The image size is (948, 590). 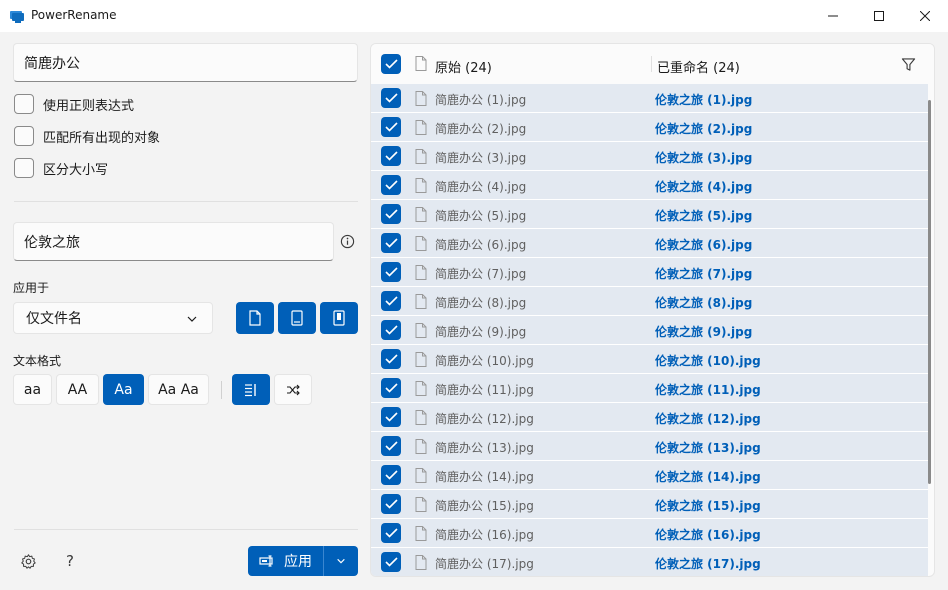 I want to click on case-sensitive-option: 区分大小写, so click(x=61, y=168).